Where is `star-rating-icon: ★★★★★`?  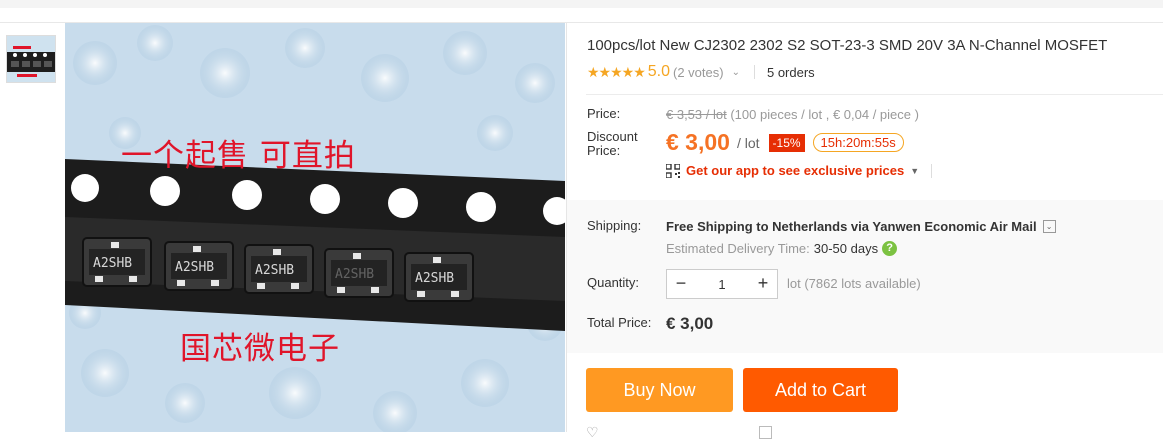 star-rating-icon: ★★★★★ is located at coordinates (616, 71).